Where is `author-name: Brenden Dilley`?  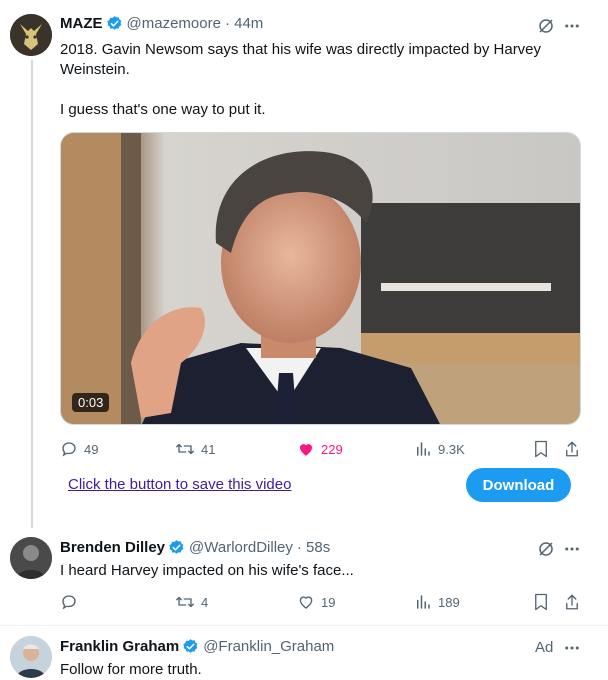
author-name: Brenden Dilley is located at coordinates (112, 547).